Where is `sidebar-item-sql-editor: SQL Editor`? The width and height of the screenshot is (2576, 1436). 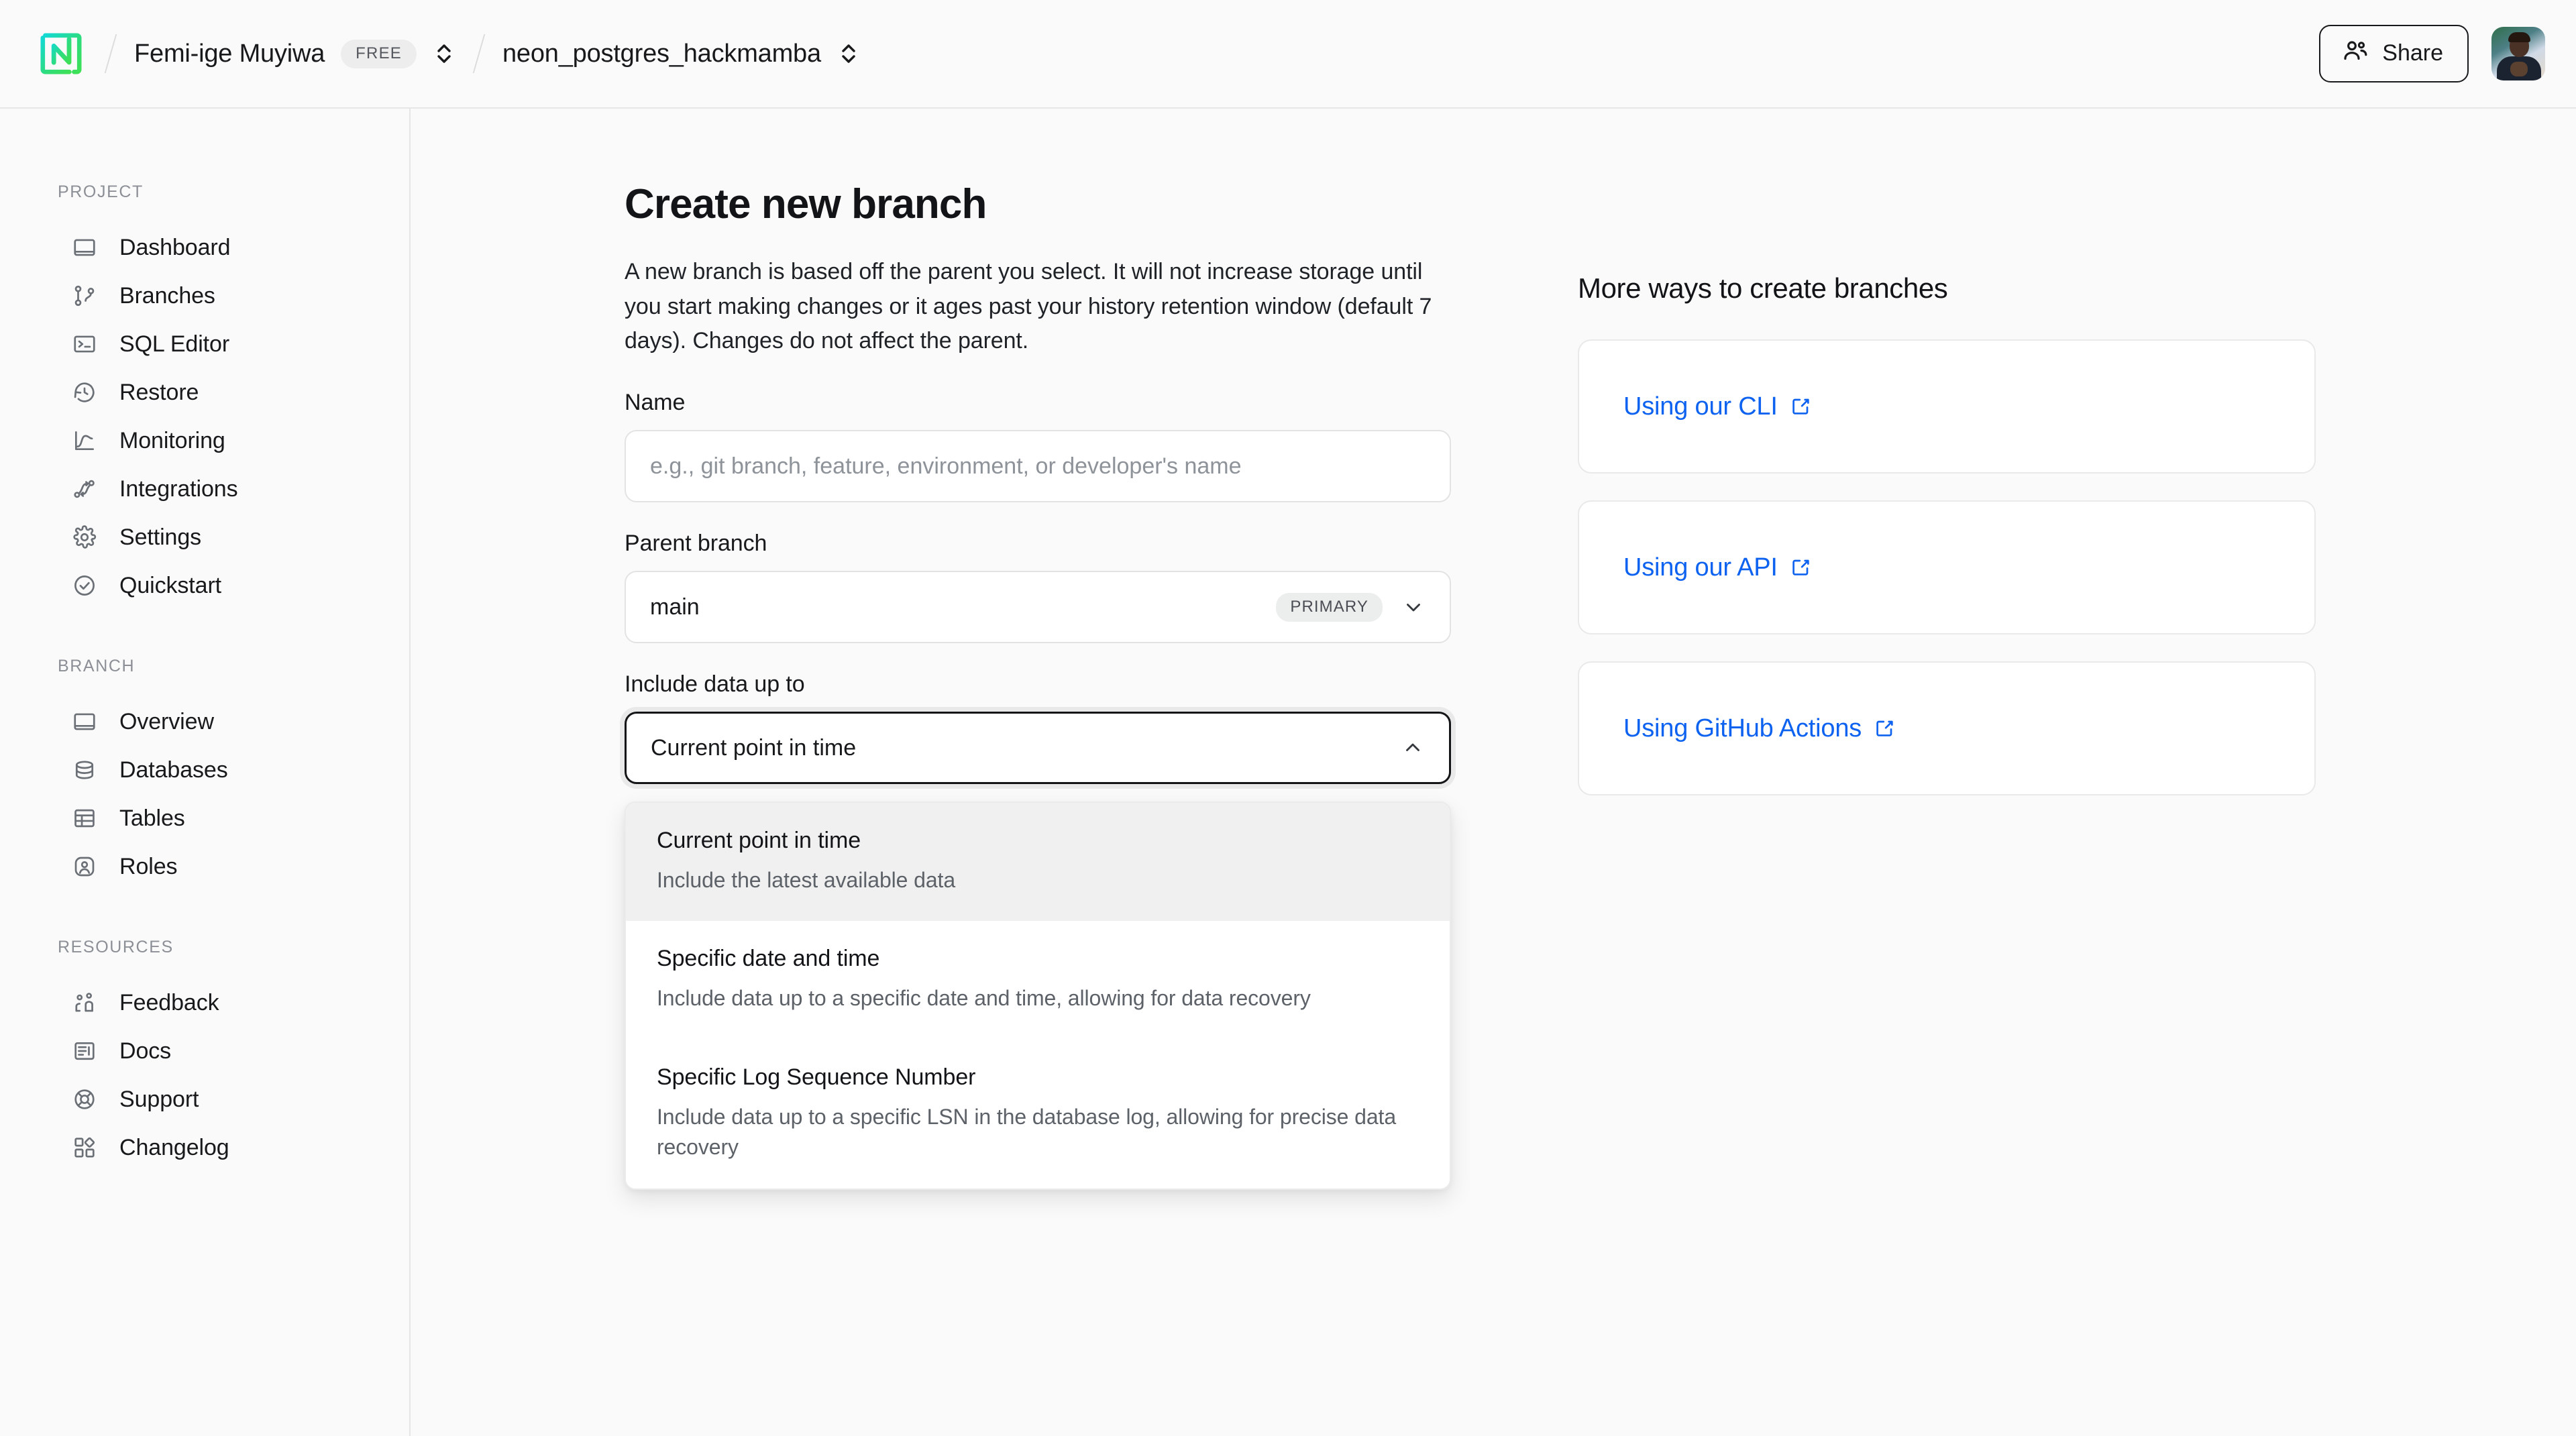
sidebar-item-sql-editor: SQL Editor is located at coordinates (204, 344).